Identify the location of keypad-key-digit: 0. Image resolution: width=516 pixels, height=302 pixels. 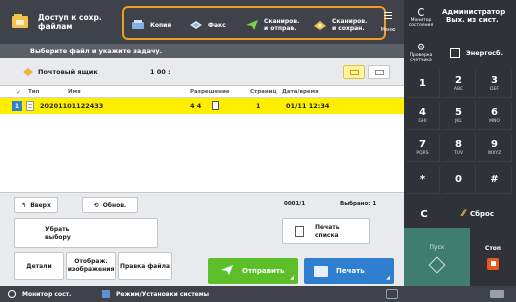
(458, 179).